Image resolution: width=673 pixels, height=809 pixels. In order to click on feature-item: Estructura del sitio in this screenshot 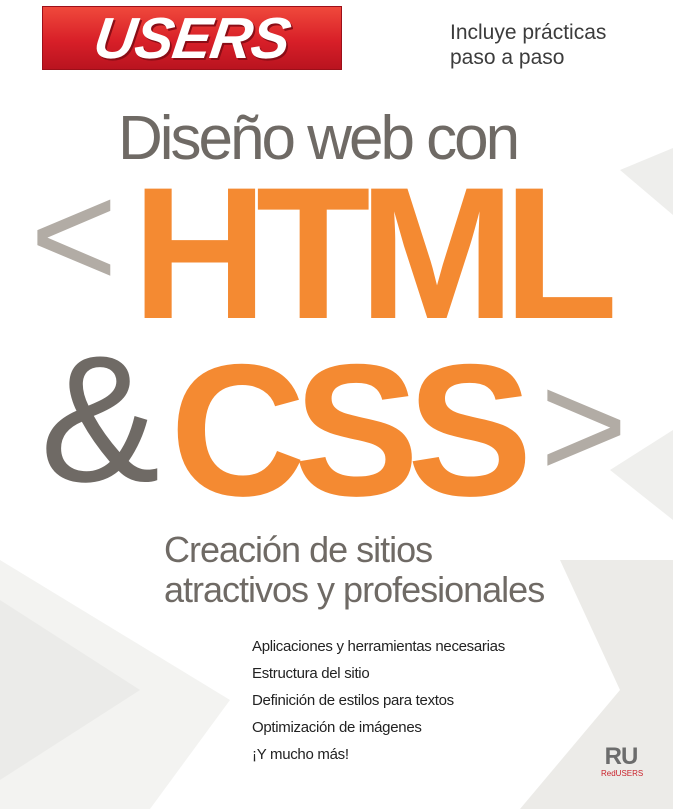, I will do `click(311, 673)`.